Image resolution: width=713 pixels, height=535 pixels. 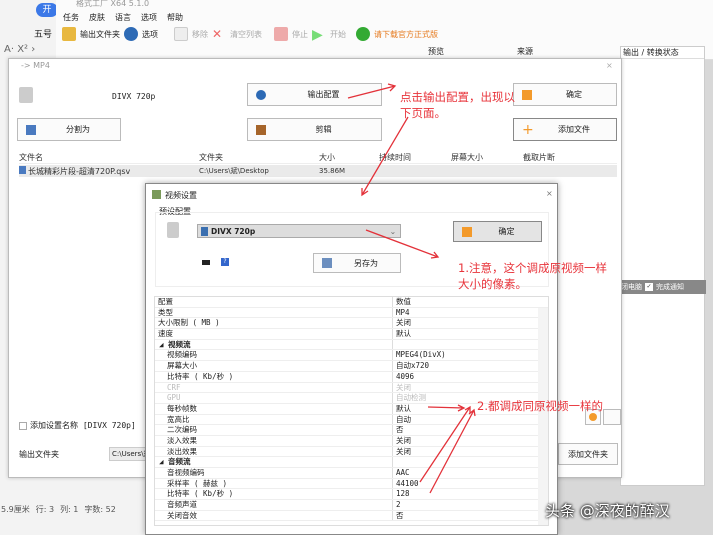 What do you see at coordinates (540, 406) in the screenshot?
I see `annotation-3: 2.都调成同原视频一样的` at bounding box center [540, 406].